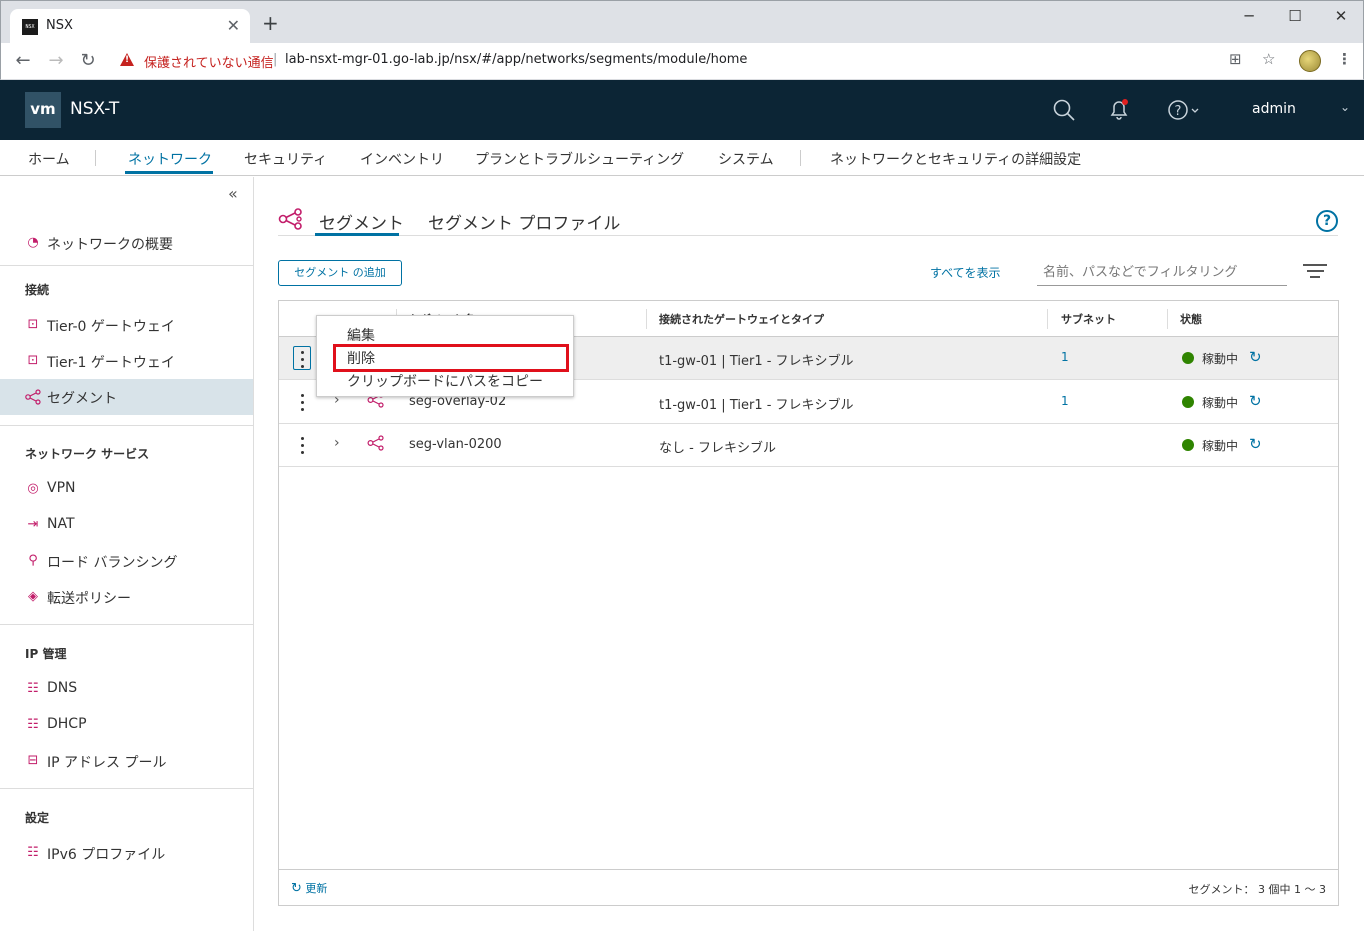 Image resolution: width=1364 pixels, height=931 pixels. I want to click on section-ip-management: IP 管理, so click(46, 654).